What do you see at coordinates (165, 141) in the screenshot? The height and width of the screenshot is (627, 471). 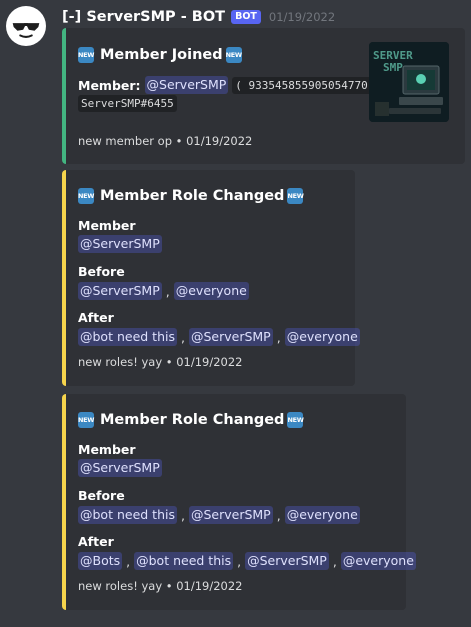 I see `embed-footer: new member op • 01/19/2022` at bounding box center [165, 141].